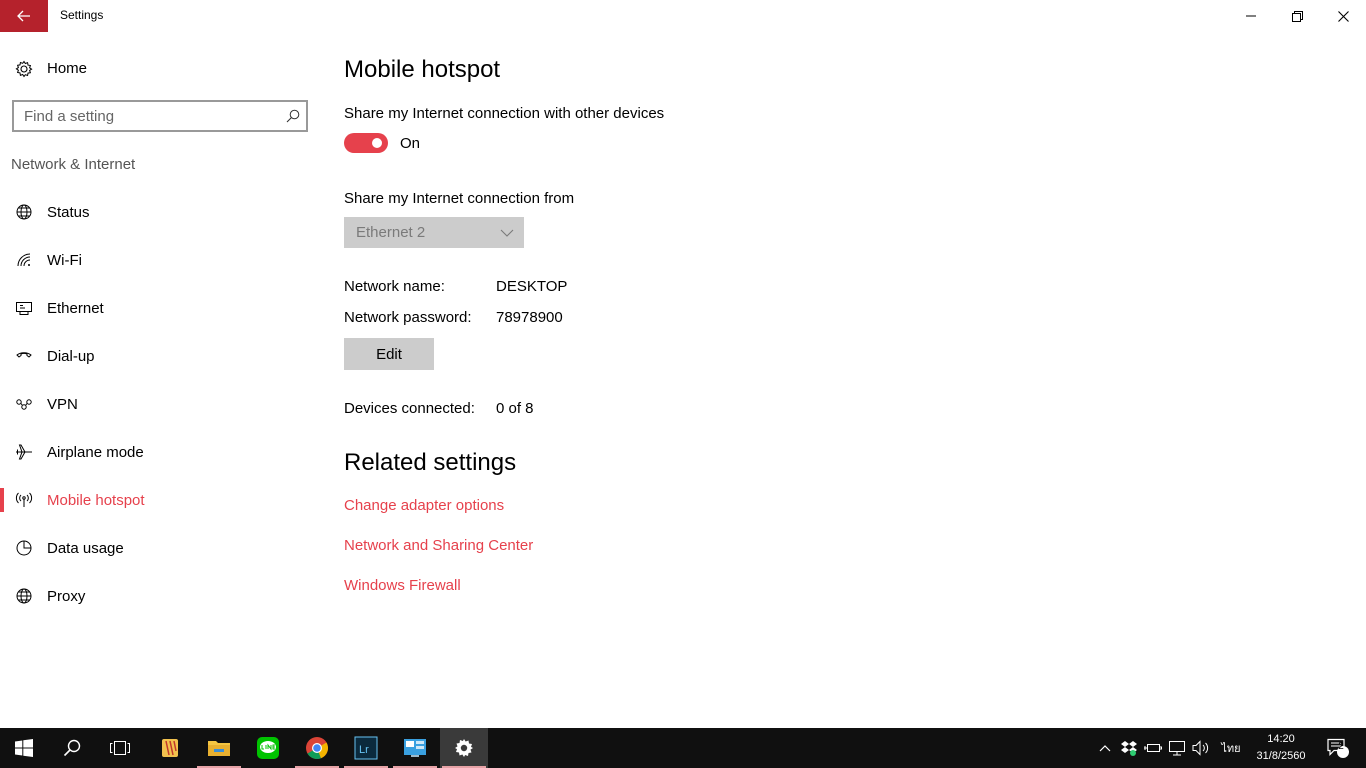 This screenshot has height=768, width=1366. I want to click on tray-dropbox, so click(1129, 748).